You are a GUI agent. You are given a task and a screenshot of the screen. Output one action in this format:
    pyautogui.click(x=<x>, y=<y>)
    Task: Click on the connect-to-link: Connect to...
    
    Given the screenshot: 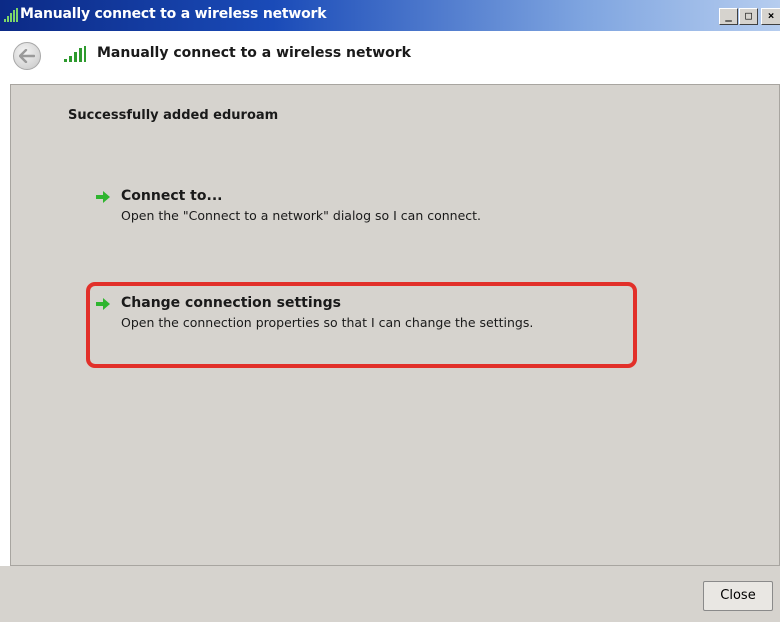 What is the action you would take?
    pyautogui.click(x=171, y=196)
    